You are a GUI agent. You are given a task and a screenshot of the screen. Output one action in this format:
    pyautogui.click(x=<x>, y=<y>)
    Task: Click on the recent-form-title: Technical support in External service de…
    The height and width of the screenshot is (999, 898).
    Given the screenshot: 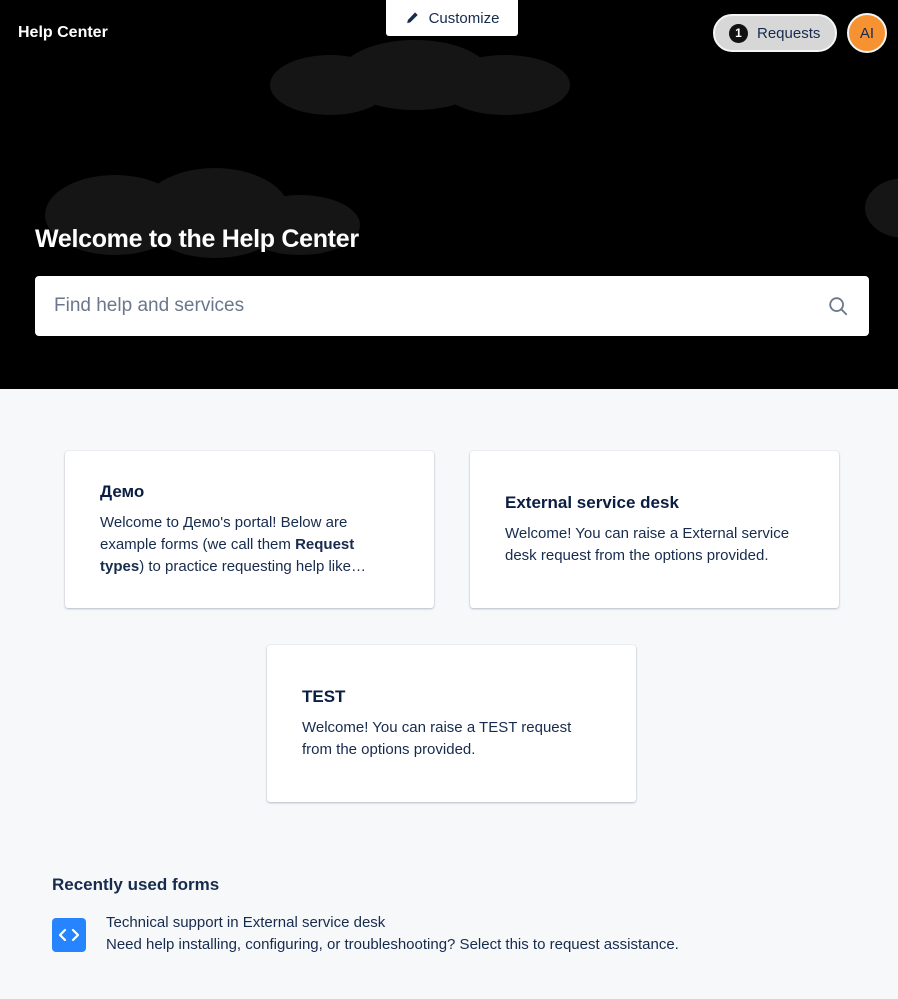 What is the action you would take?
    pyautogui.click(x=246, y=922)
    